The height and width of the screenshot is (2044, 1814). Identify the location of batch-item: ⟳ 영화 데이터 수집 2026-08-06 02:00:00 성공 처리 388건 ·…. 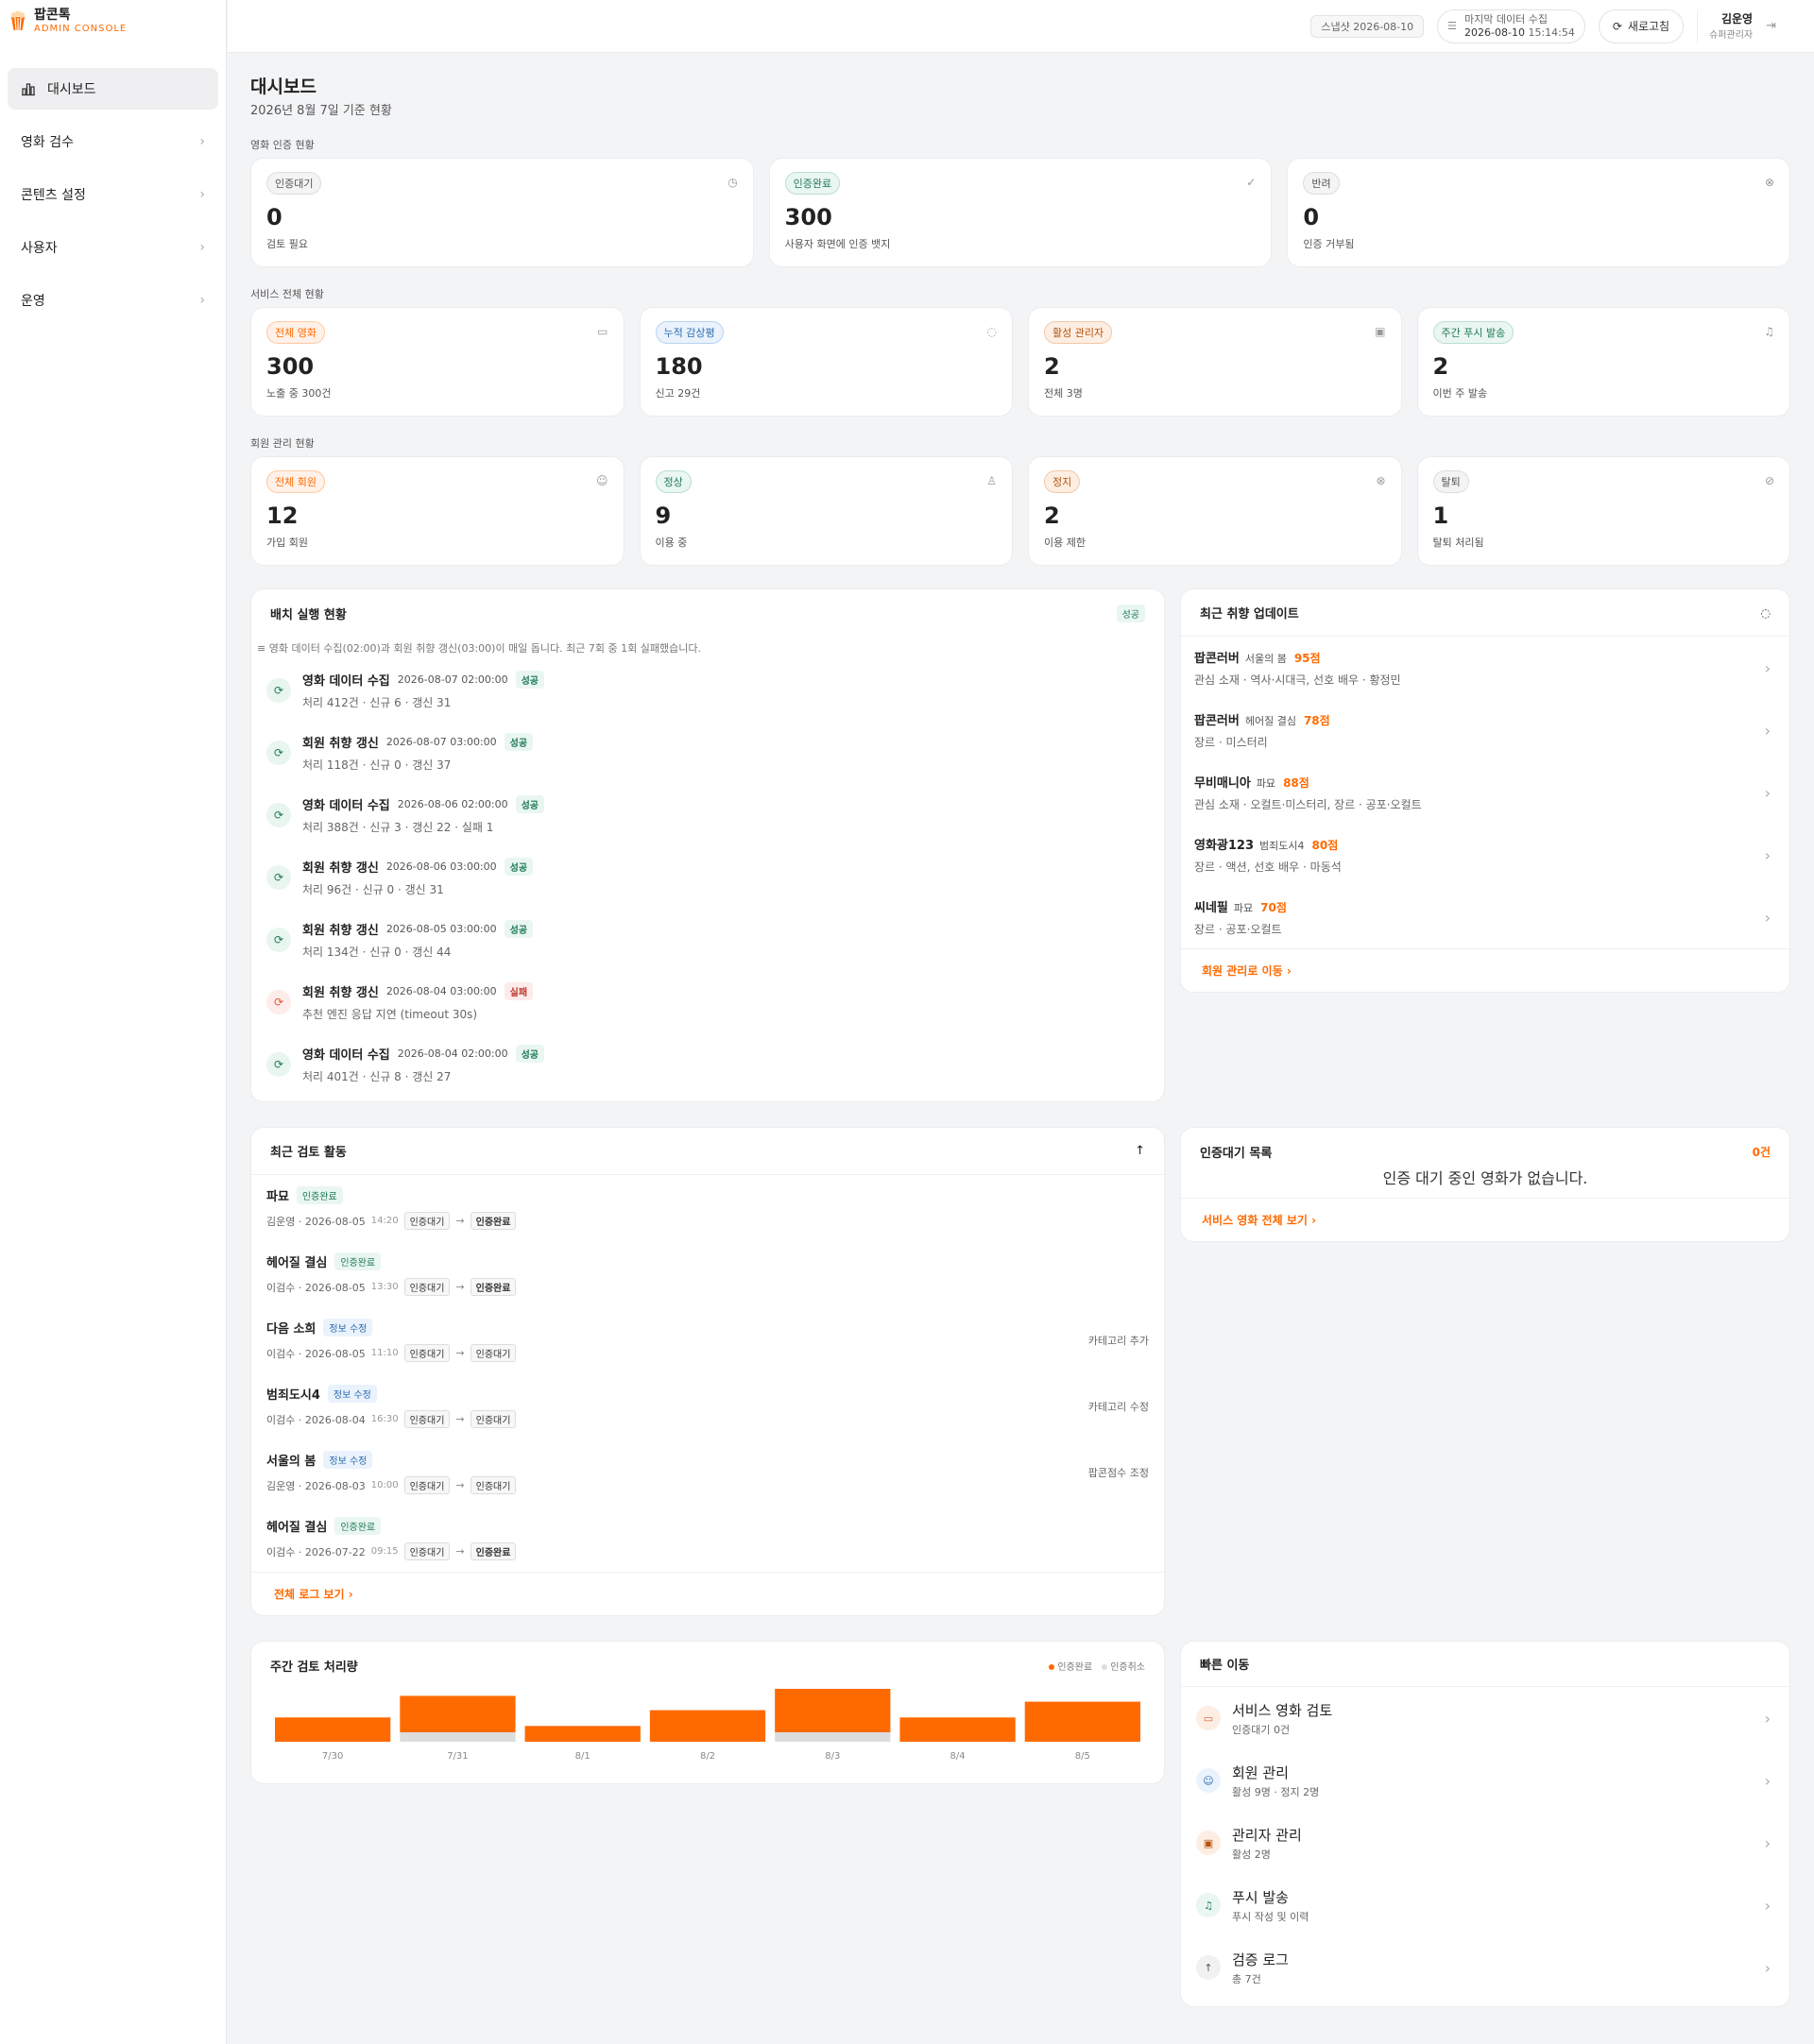
(708, 815).